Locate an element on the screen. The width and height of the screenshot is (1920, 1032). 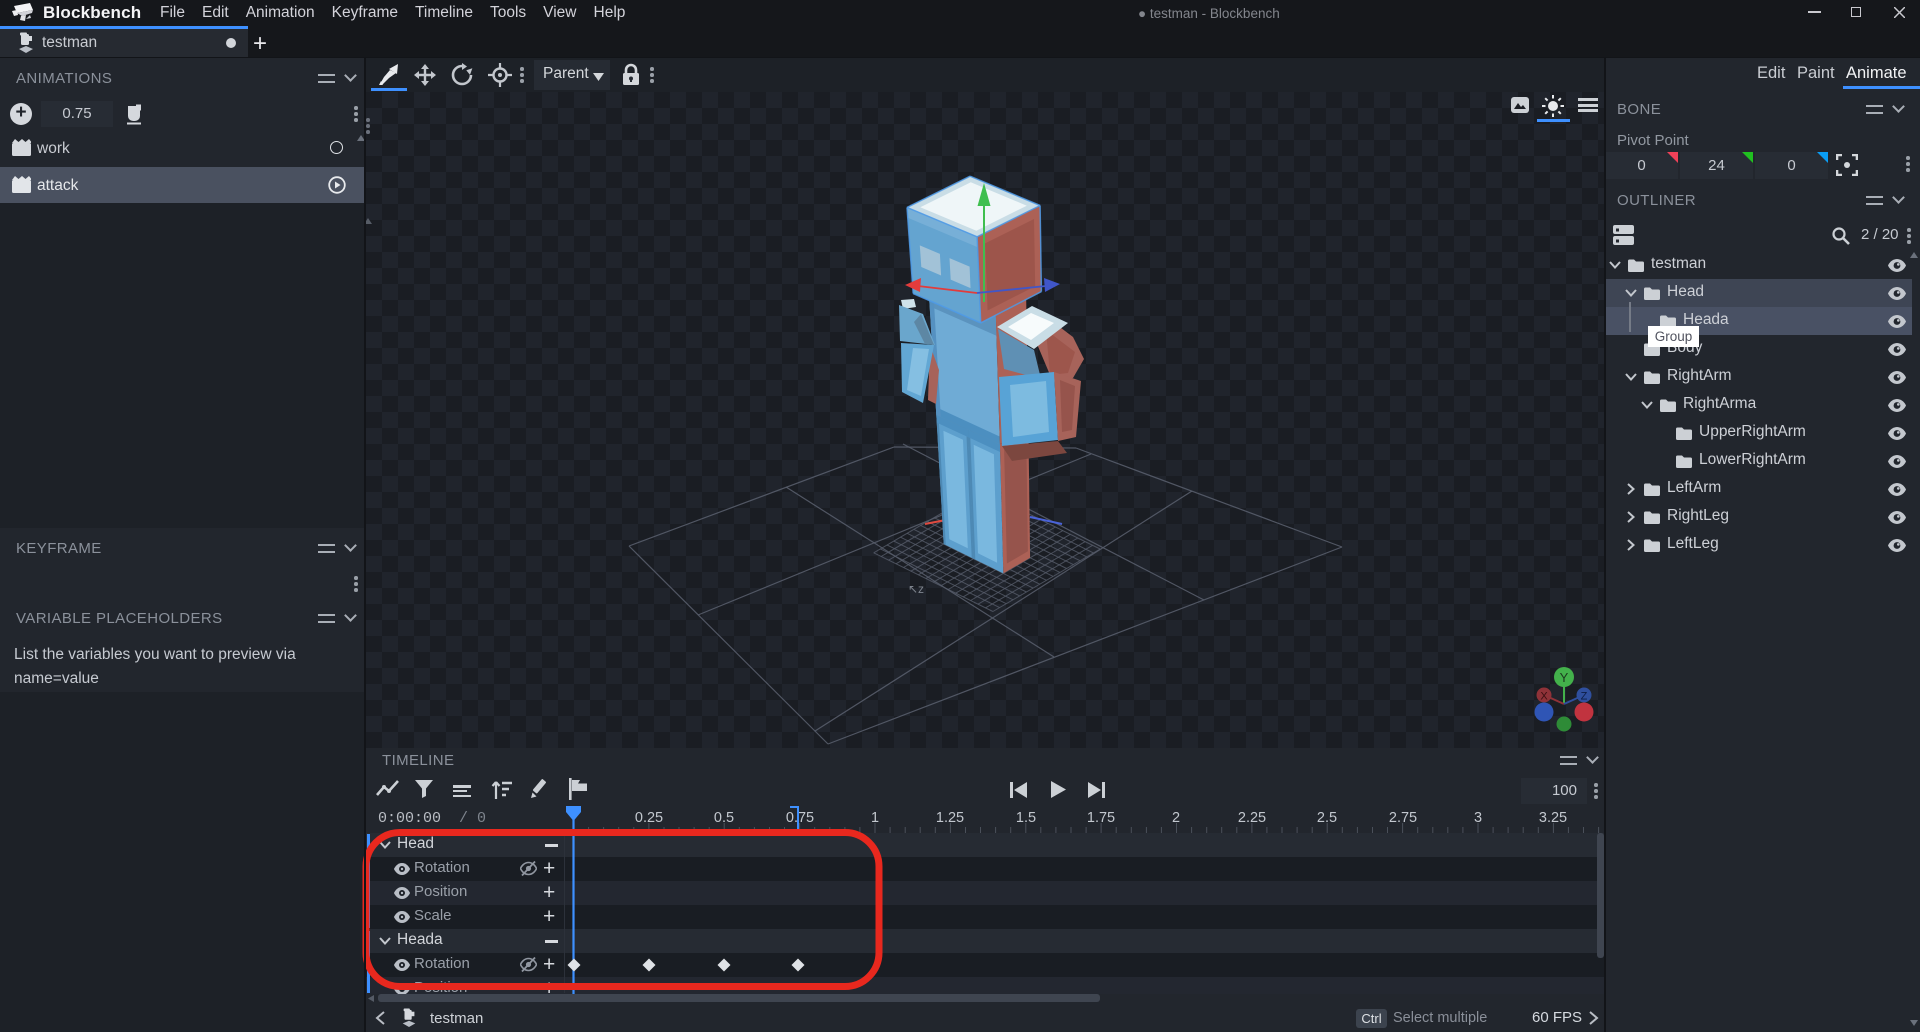
svg-text: Z is located at coordinates (1584, 697).